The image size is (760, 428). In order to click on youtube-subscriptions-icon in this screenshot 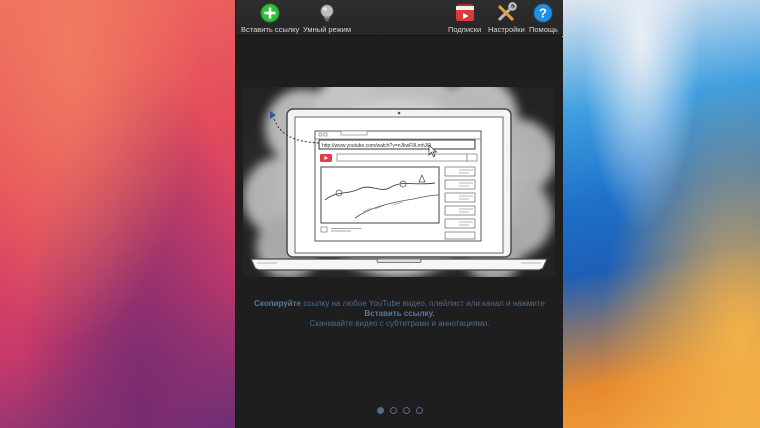, I will do `click(465, 13)`.